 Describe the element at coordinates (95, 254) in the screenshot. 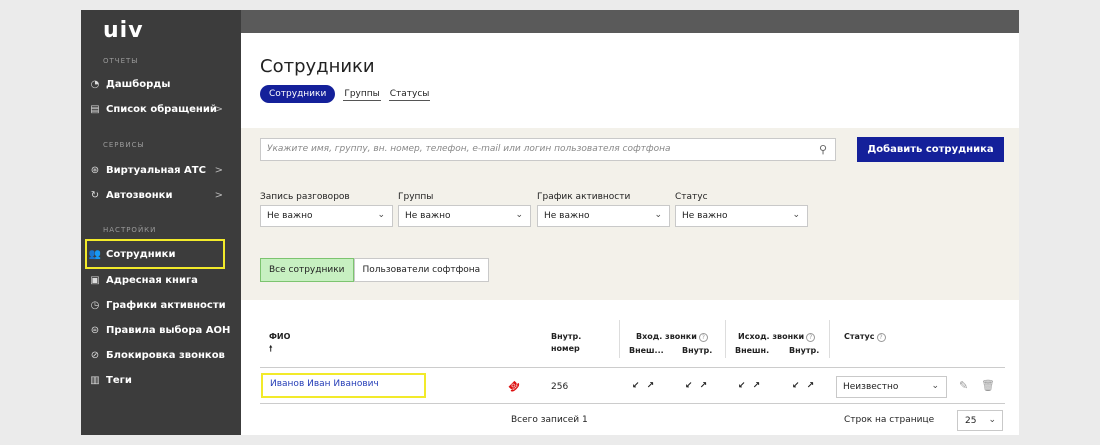

I see `employees-icon: 👥` at that location.